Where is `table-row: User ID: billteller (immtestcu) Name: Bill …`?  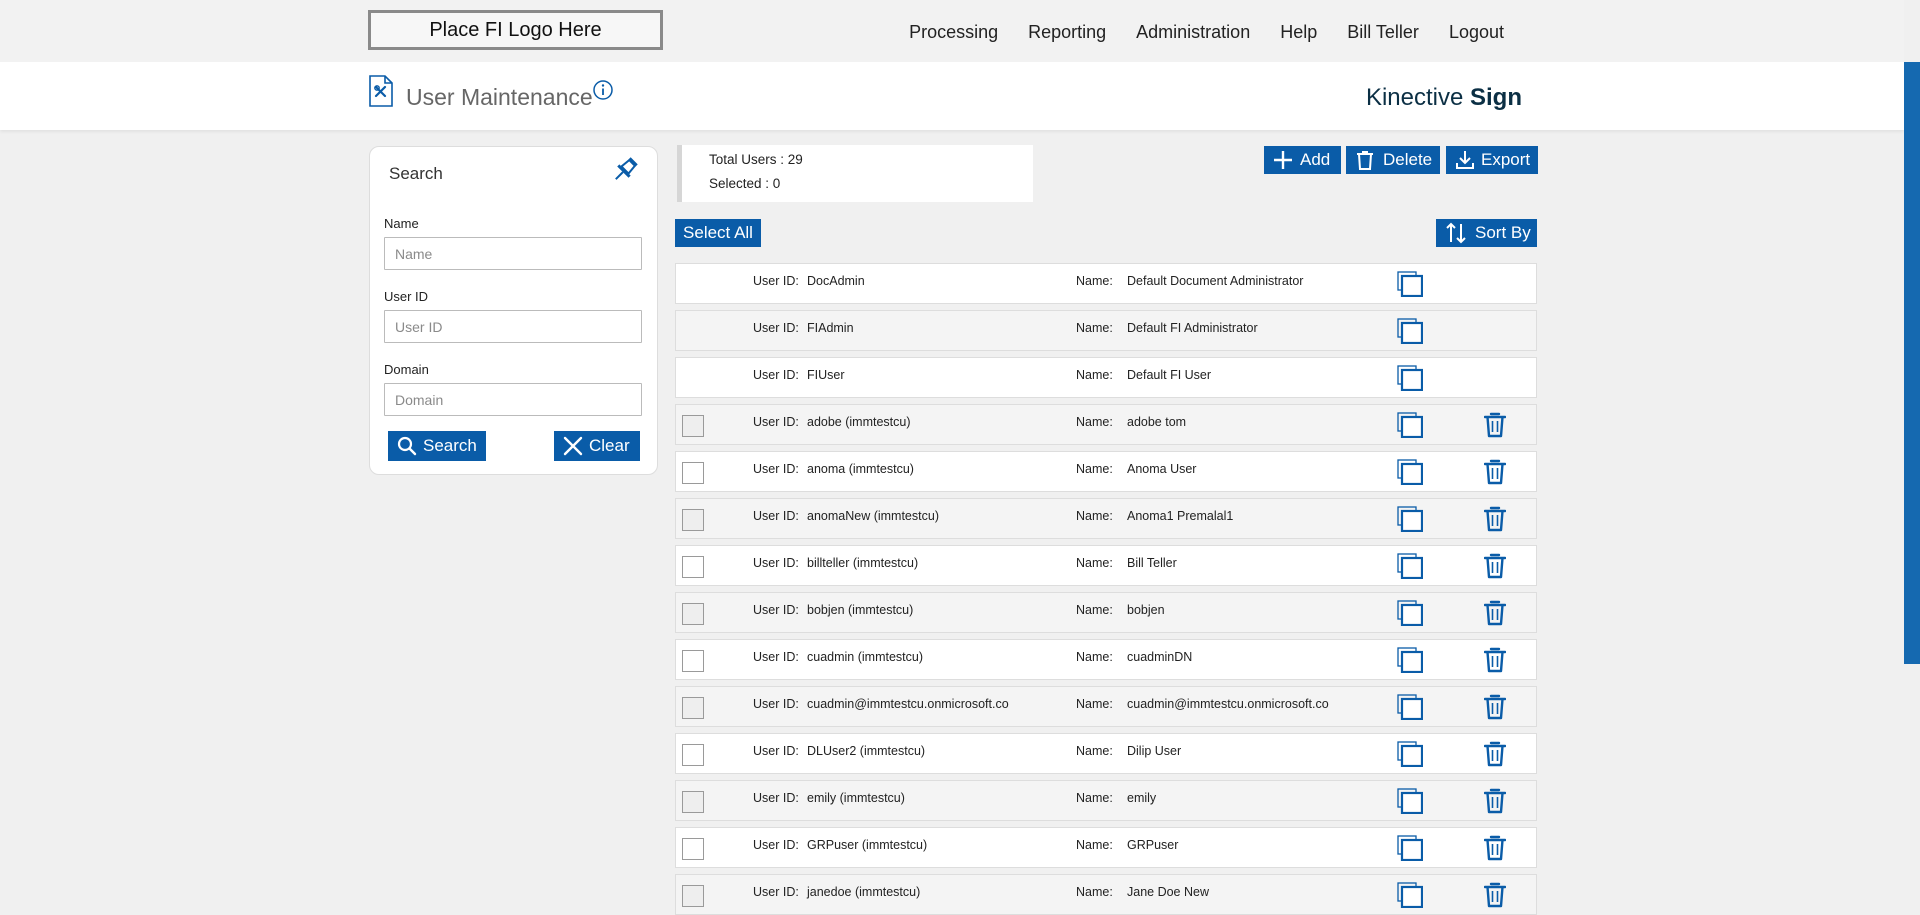 table-row: User ID: billteller (immtestcu) Name: Bill … is located at coordinates (1106, 565).